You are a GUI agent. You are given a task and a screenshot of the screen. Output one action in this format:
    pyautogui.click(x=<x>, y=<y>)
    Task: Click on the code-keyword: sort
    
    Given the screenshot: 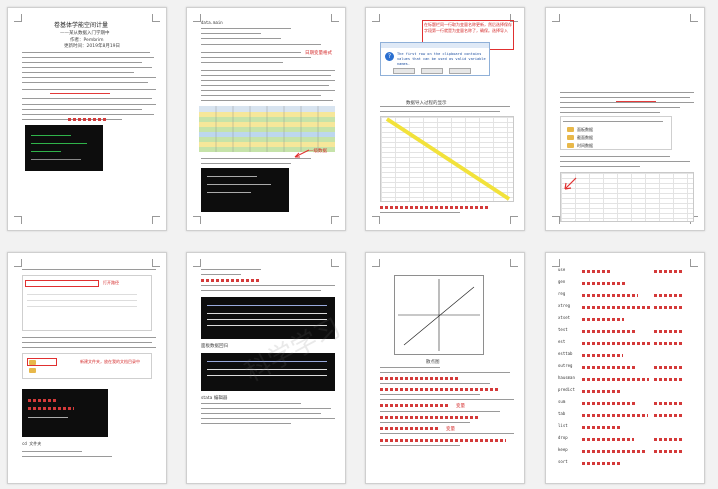 What is the action you would take?
    pyautogui.click(x=563, y=461)
    